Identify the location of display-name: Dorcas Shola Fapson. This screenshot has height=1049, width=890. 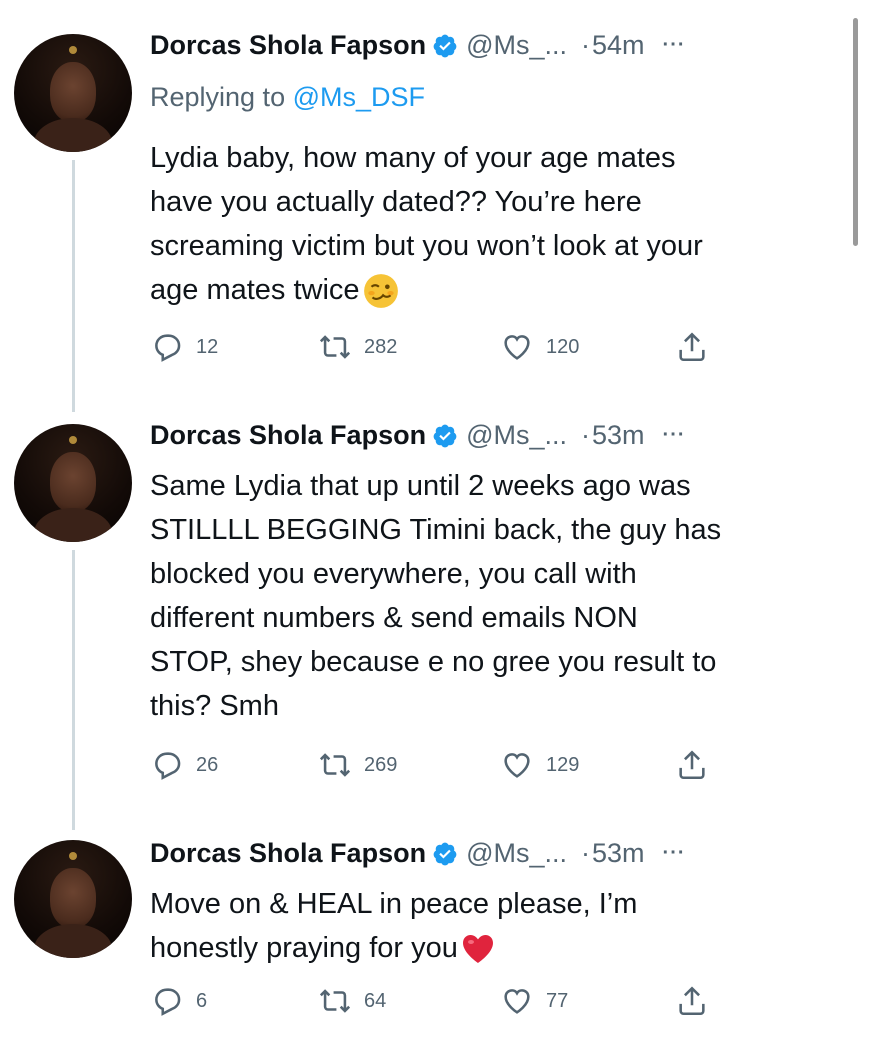
(288, 853).